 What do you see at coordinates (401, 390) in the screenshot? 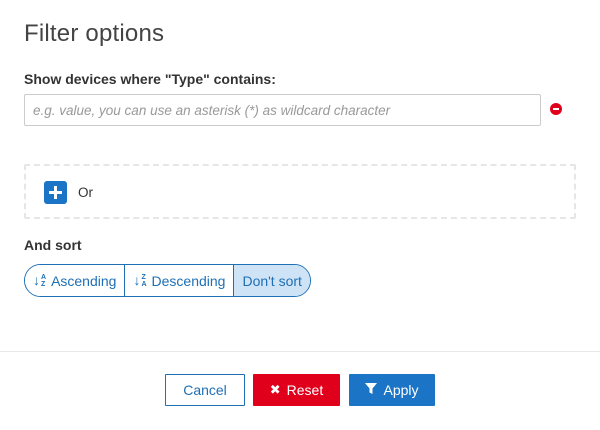
I see `apply-label: Apply` at bounding box center [401, 390].